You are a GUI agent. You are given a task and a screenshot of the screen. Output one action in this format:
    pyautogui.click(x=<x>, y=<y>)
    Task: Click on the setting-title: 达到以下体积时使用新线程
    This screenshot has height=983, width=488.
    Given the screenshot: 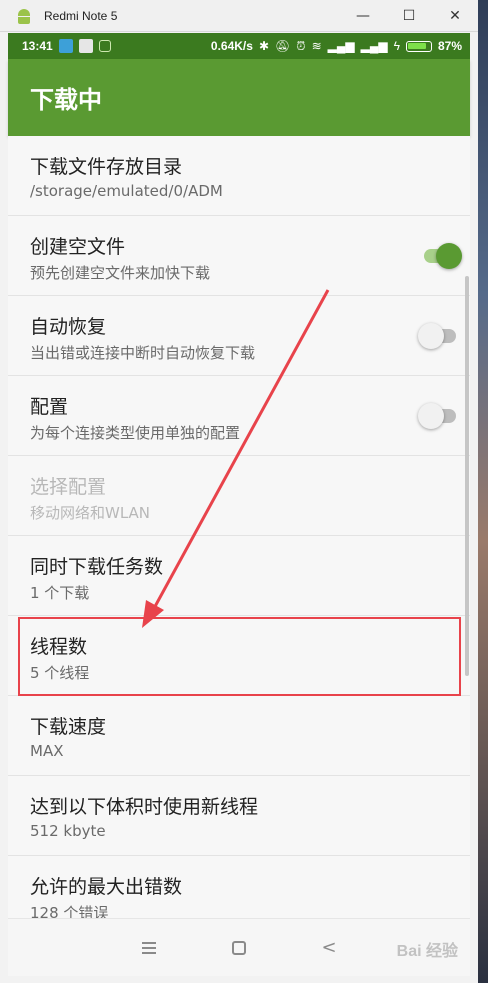 What is the action you would take?
    pyautogui.click(x=144, y=807)
    